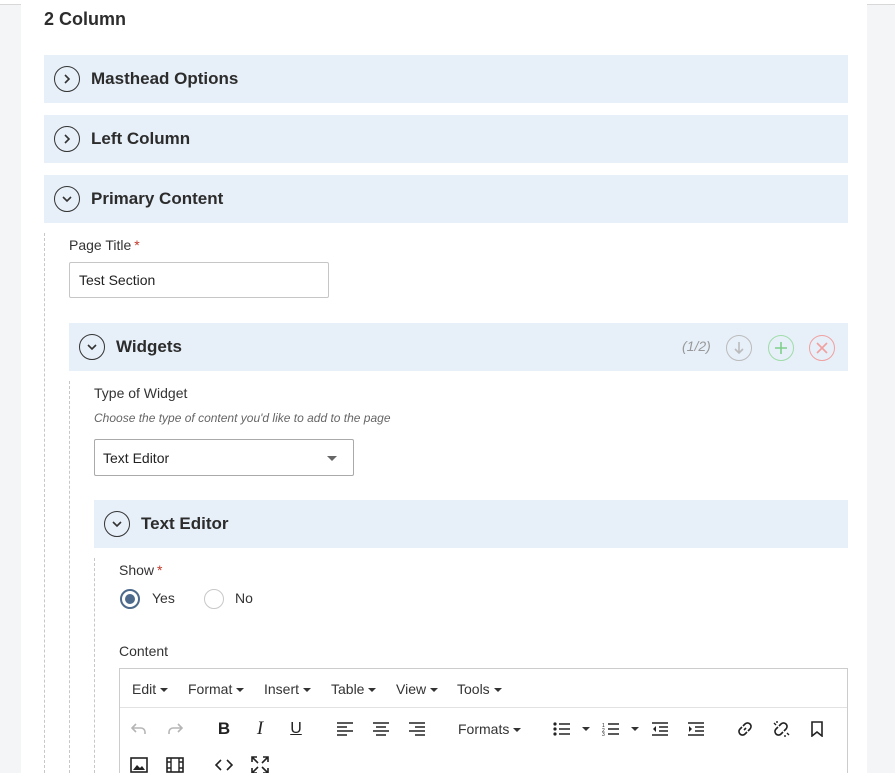 The image size is (895, 773). Describe the element at coordinates (345, 729) in the screenshot. I see `align-left-icon` at that location.